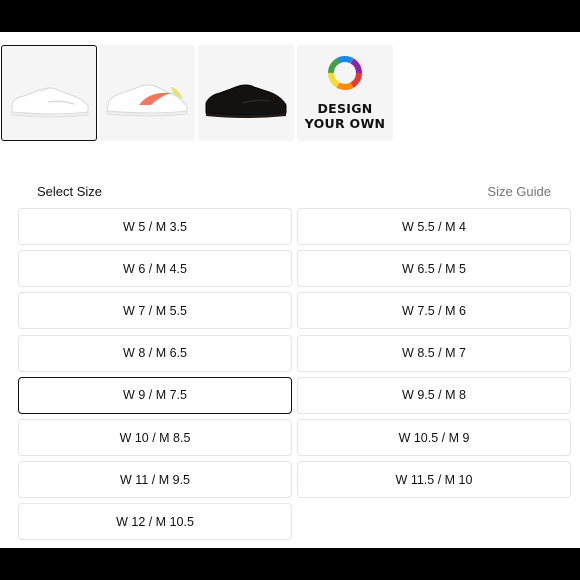 The width and height of the screenshot is (580, 580). I want to click on black-sneaker-icon, so click(246, 101).